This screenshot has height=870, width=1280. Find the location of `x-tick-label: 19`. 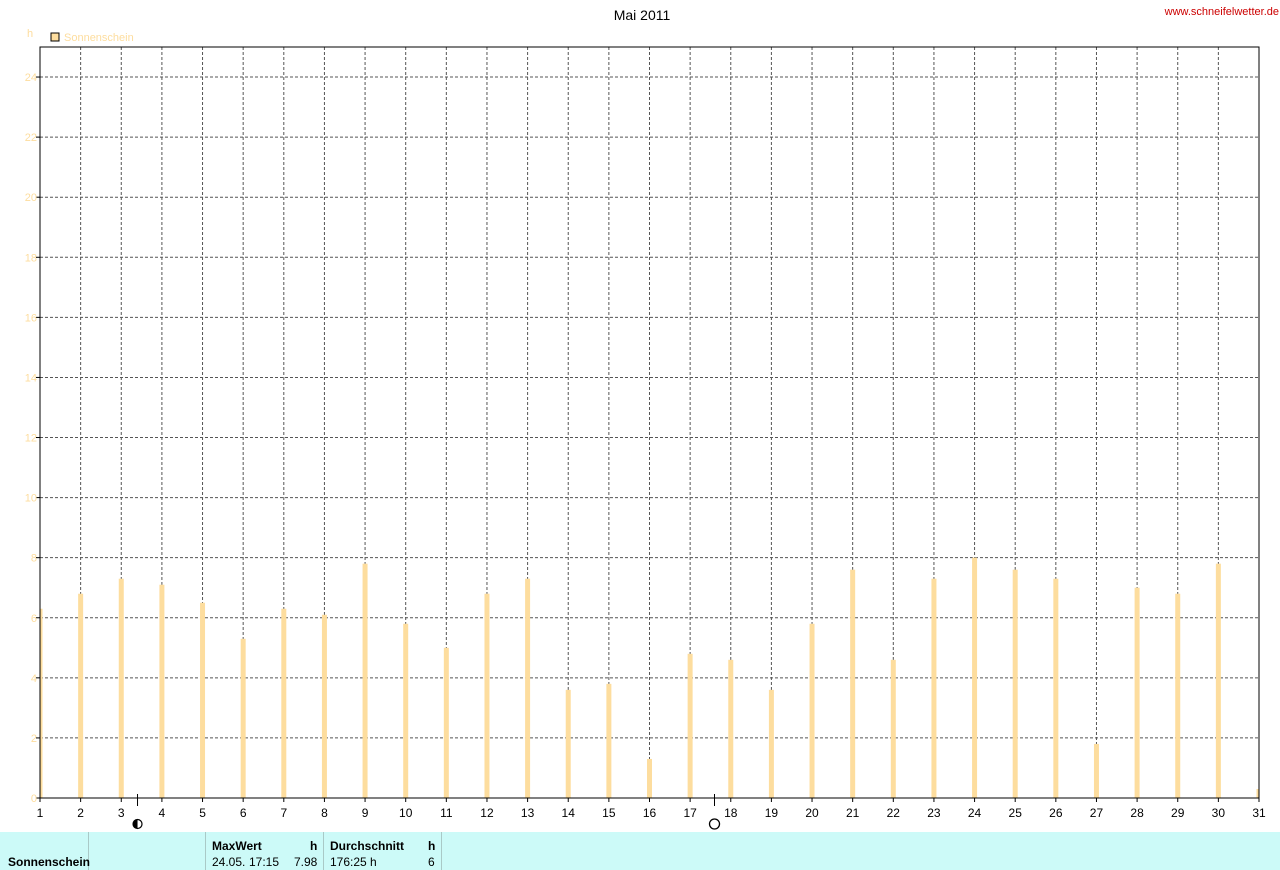

x-tick-label: 19 is located at coordinates (772, 813).